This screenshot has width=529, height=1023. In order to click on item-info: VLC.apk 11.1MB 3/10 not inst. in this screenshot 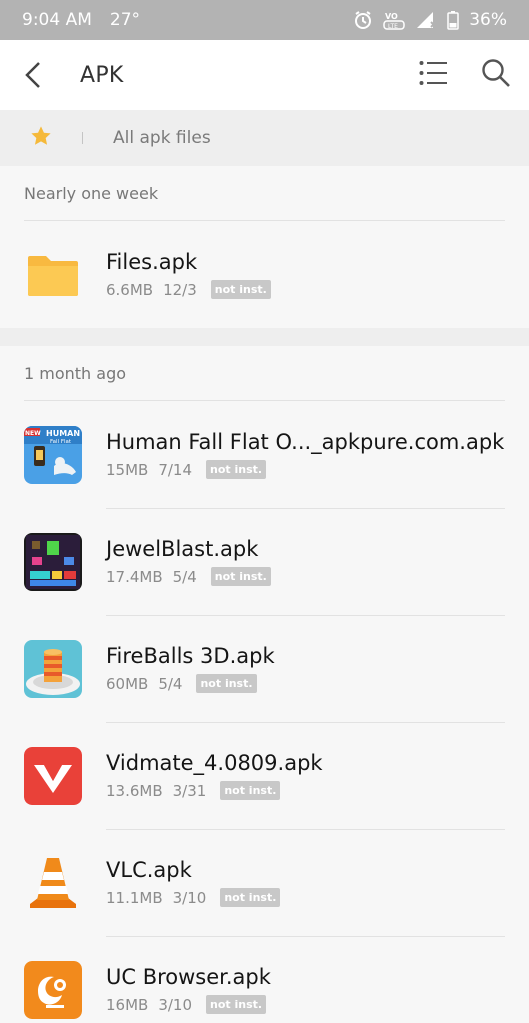, I will do `click(193, 882)`.